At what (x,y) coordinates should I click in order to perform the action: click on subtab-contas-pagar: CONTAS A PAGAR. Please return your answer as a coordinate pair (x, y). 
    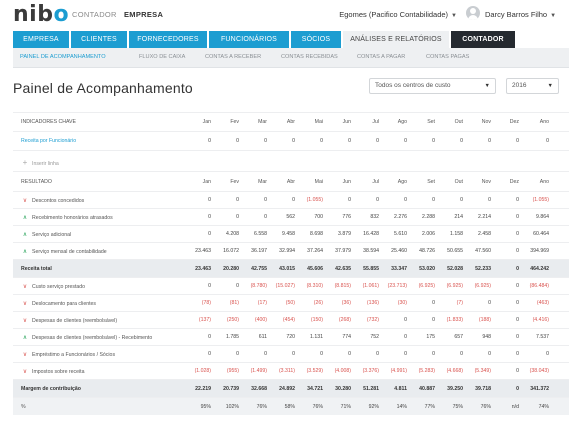
    Looking at the image, I should click on (381, 57).